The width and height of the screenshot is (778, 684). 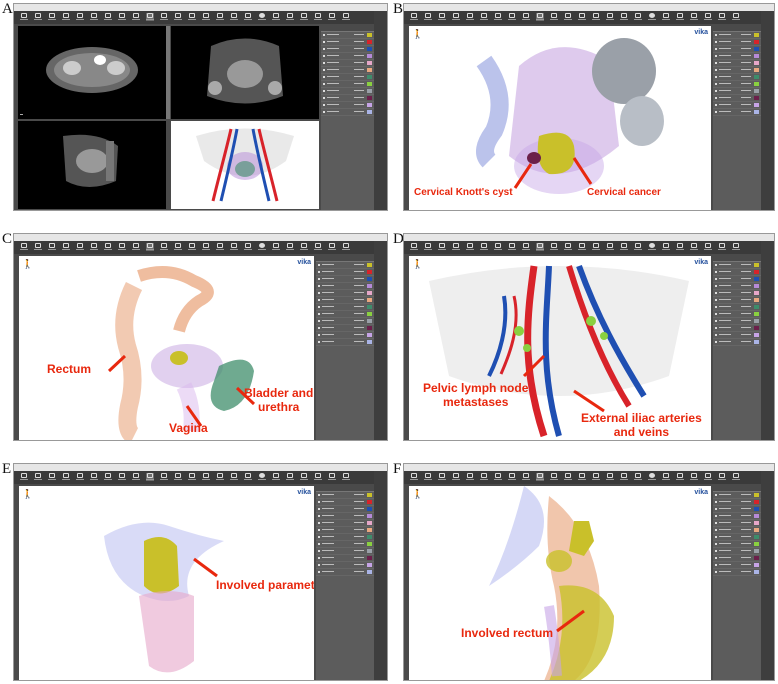 I want to click on mri-sagittal-view, so click(x=92, y=165).